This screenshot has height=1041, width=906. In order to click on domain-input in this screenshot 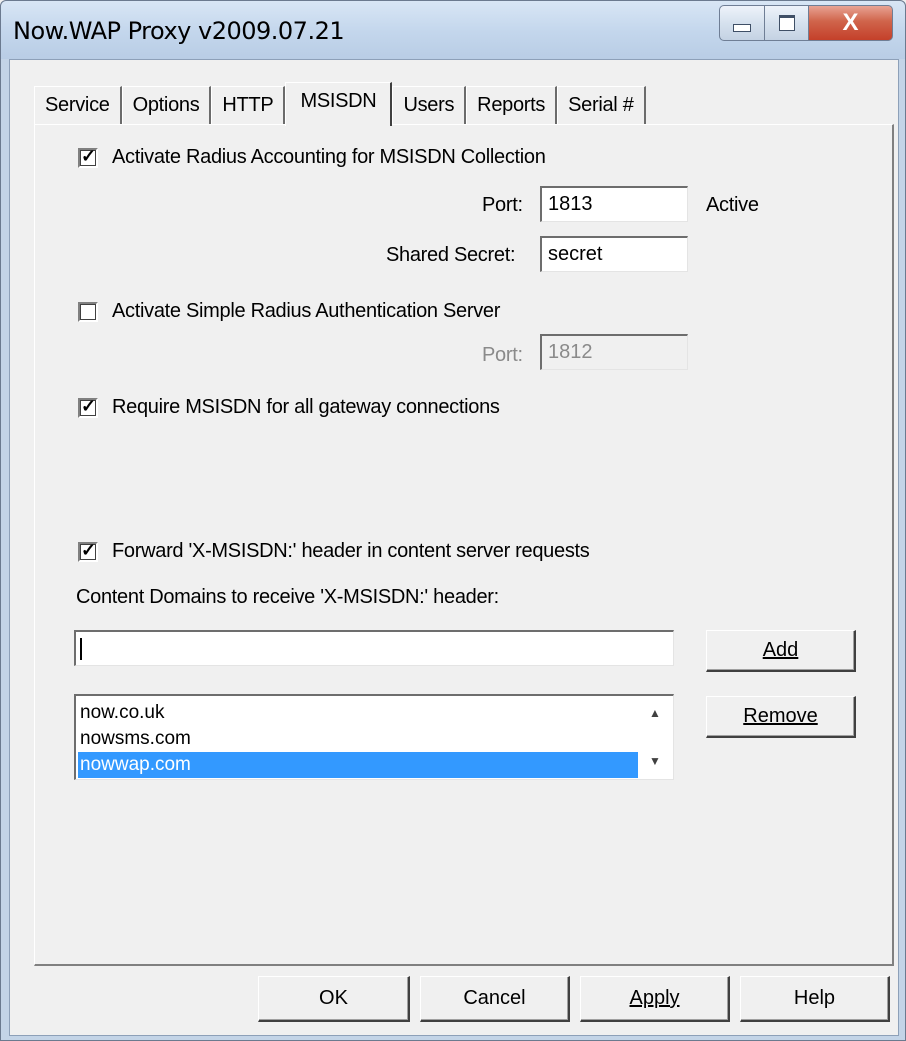, I will do `click(374, 648)`.